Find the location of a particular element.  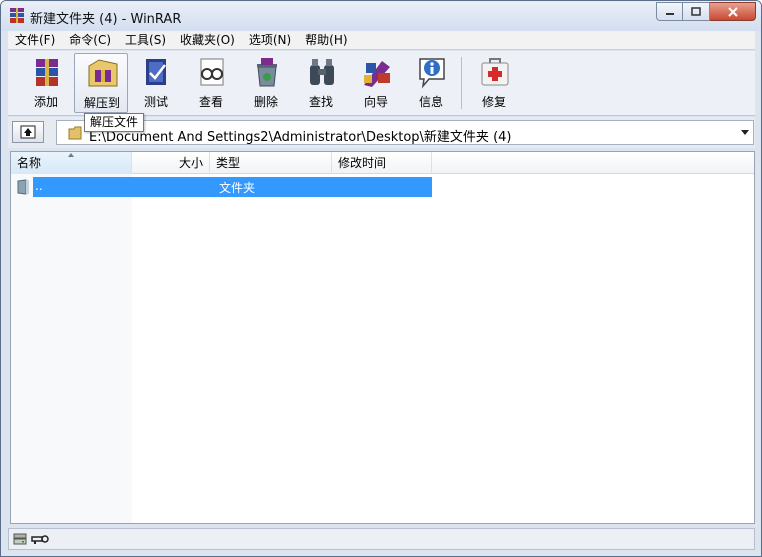

close-icon is located at coordinates (732, 11).